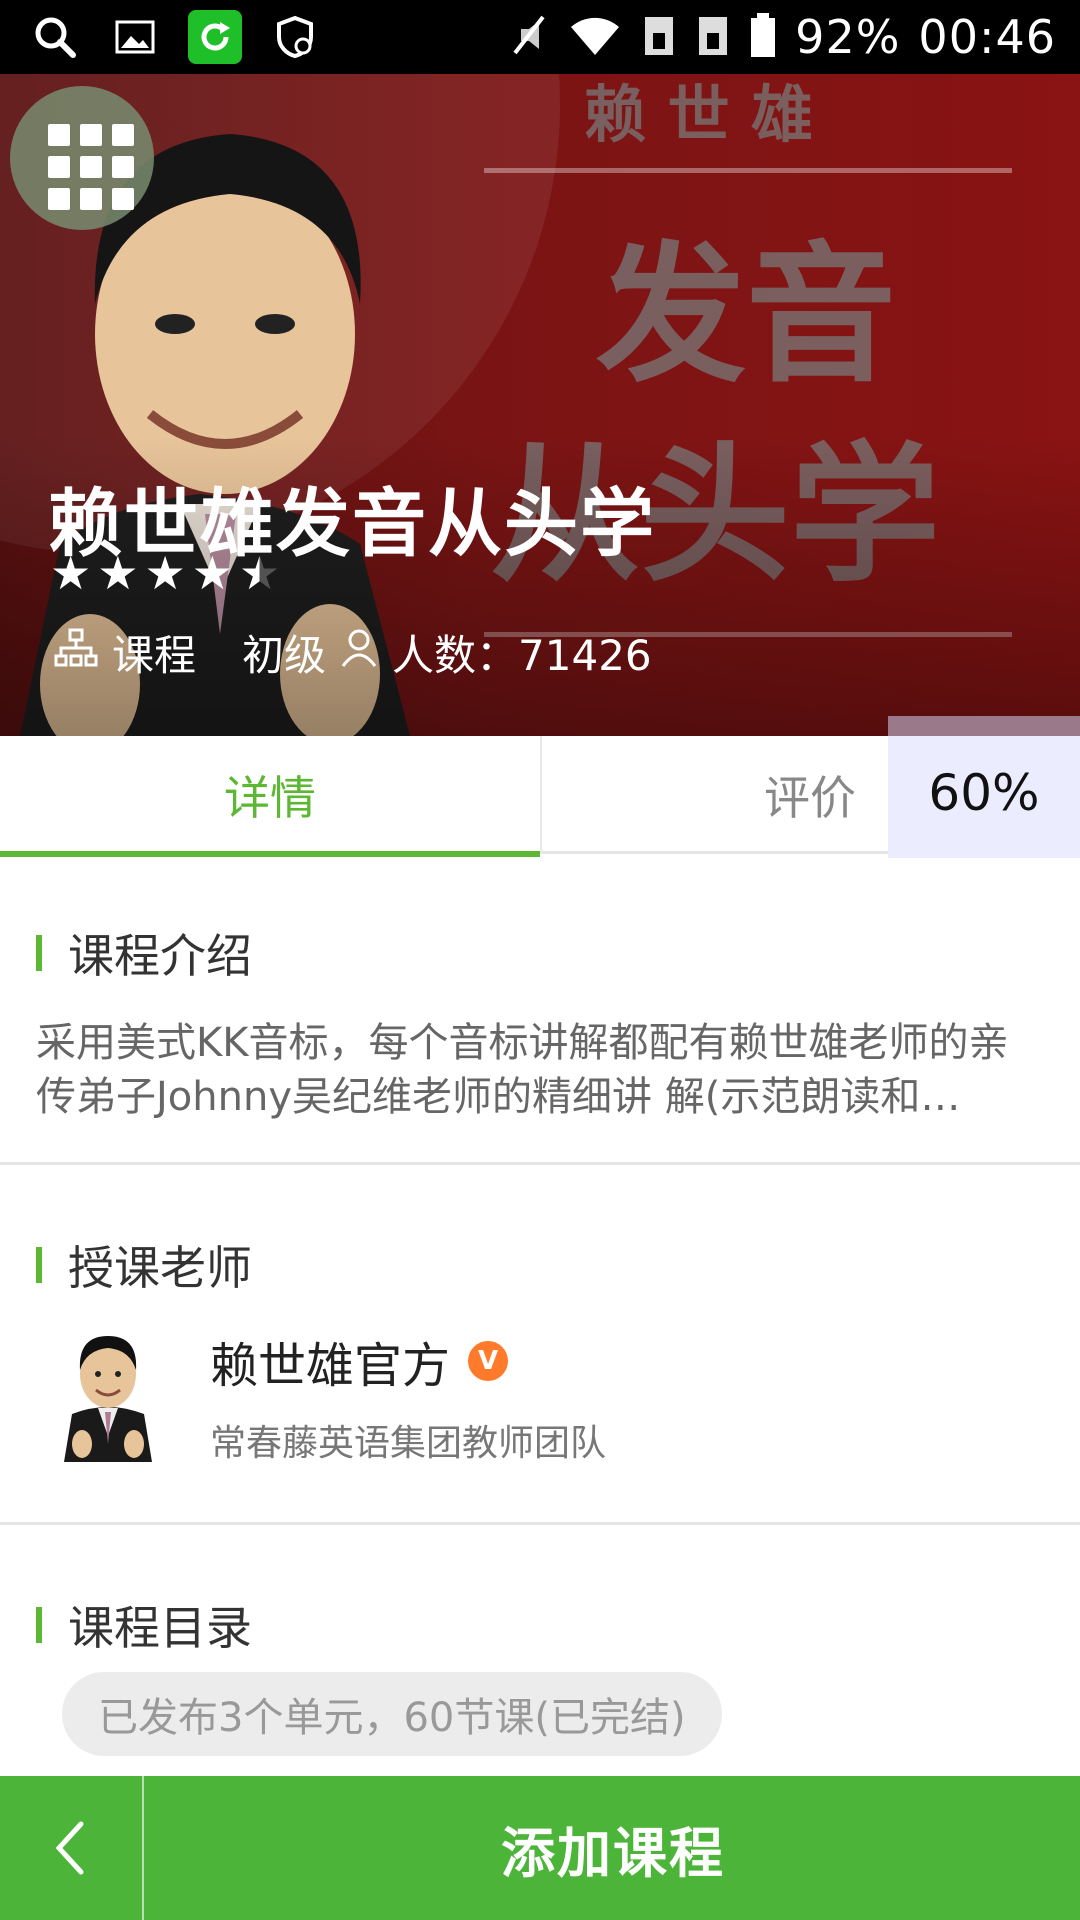 Image resolution: width=1080 pixels, height=1920 pixels. I want to click on bottom-action-bar: 添加课程, so click(540, 1848).